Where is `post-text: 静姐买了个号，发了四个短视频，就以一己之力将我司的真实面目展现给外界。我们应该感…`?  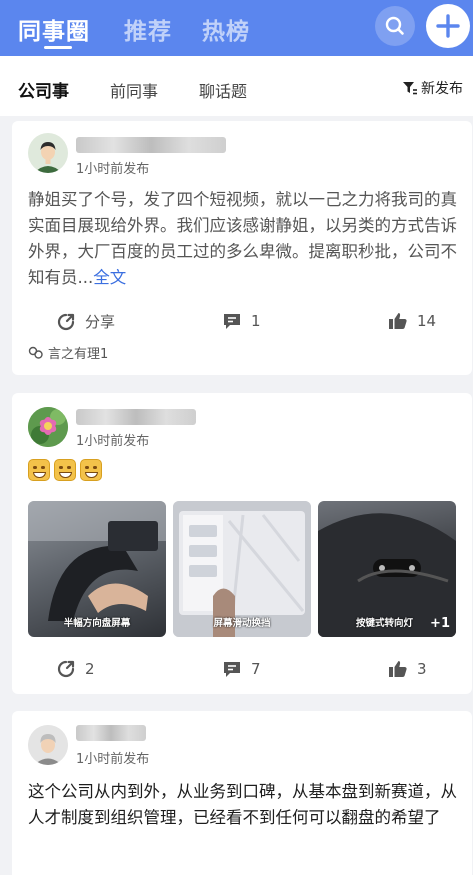
post-text: 静姐买了个号，发了四个短视频，就以一己之力将我司的真实面目展现给外界。我们应该感… is located at coordinates (244, 239).